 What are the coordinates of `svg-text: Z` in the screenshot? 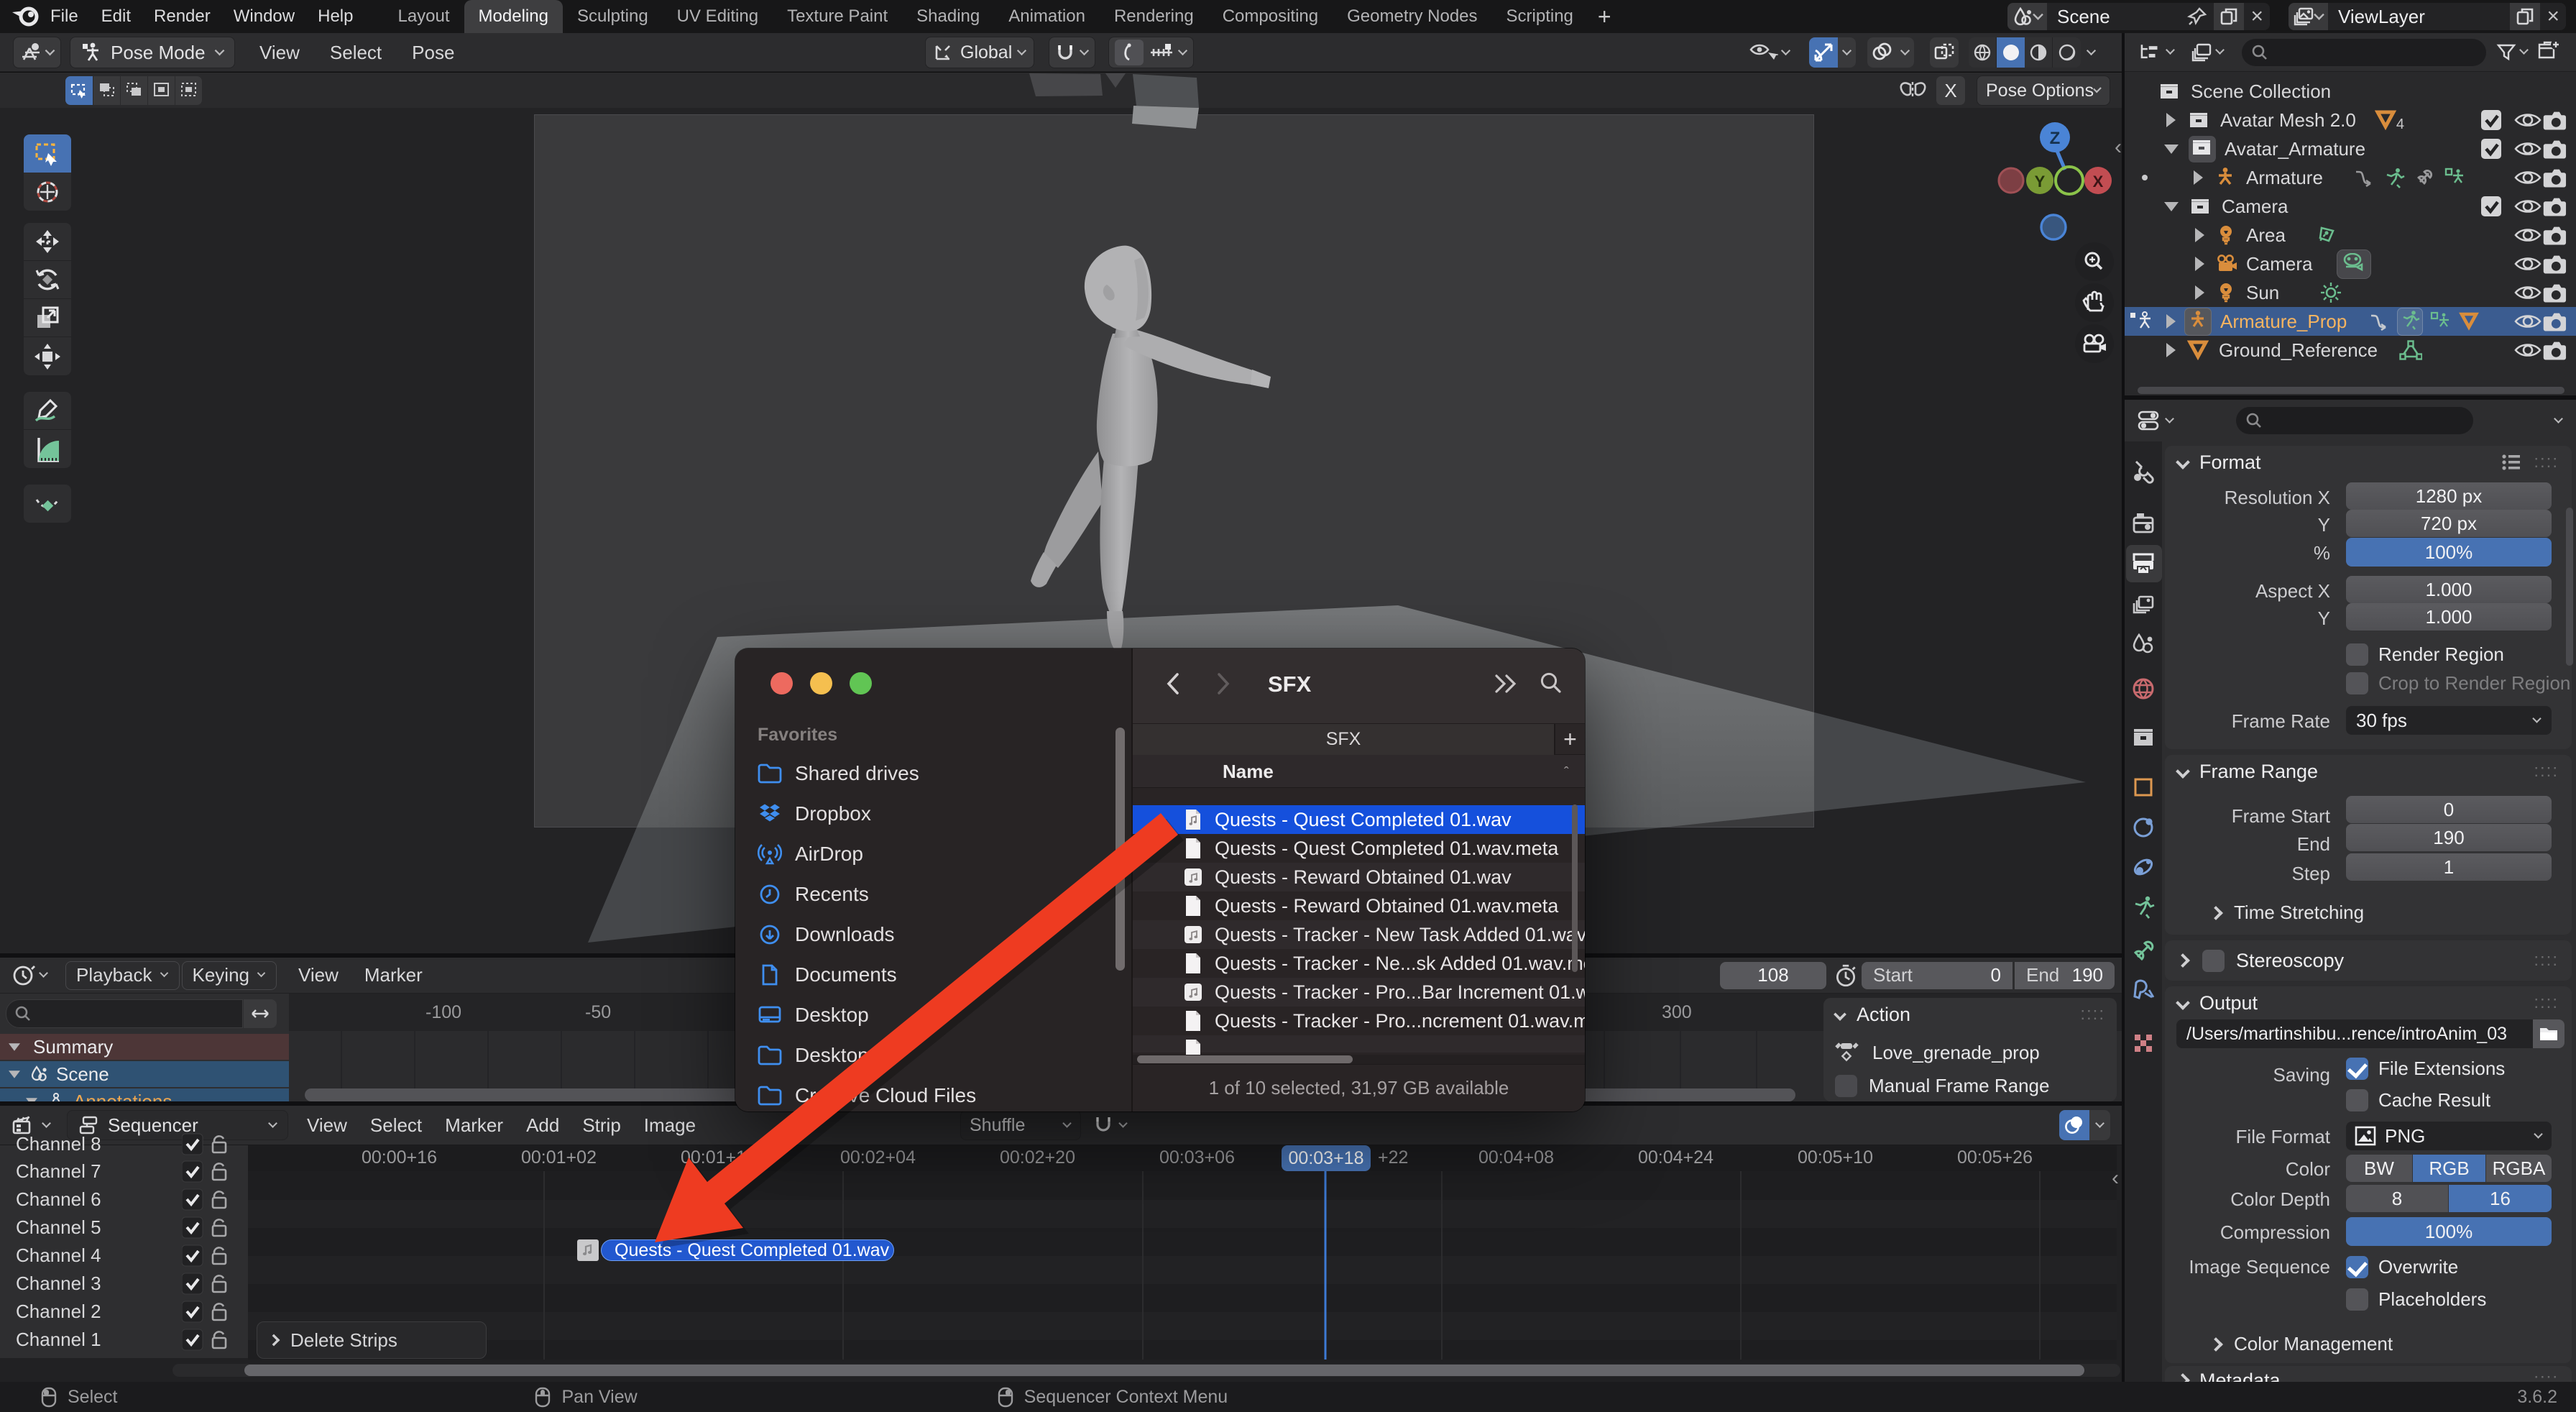 It's located at (2055, 138).